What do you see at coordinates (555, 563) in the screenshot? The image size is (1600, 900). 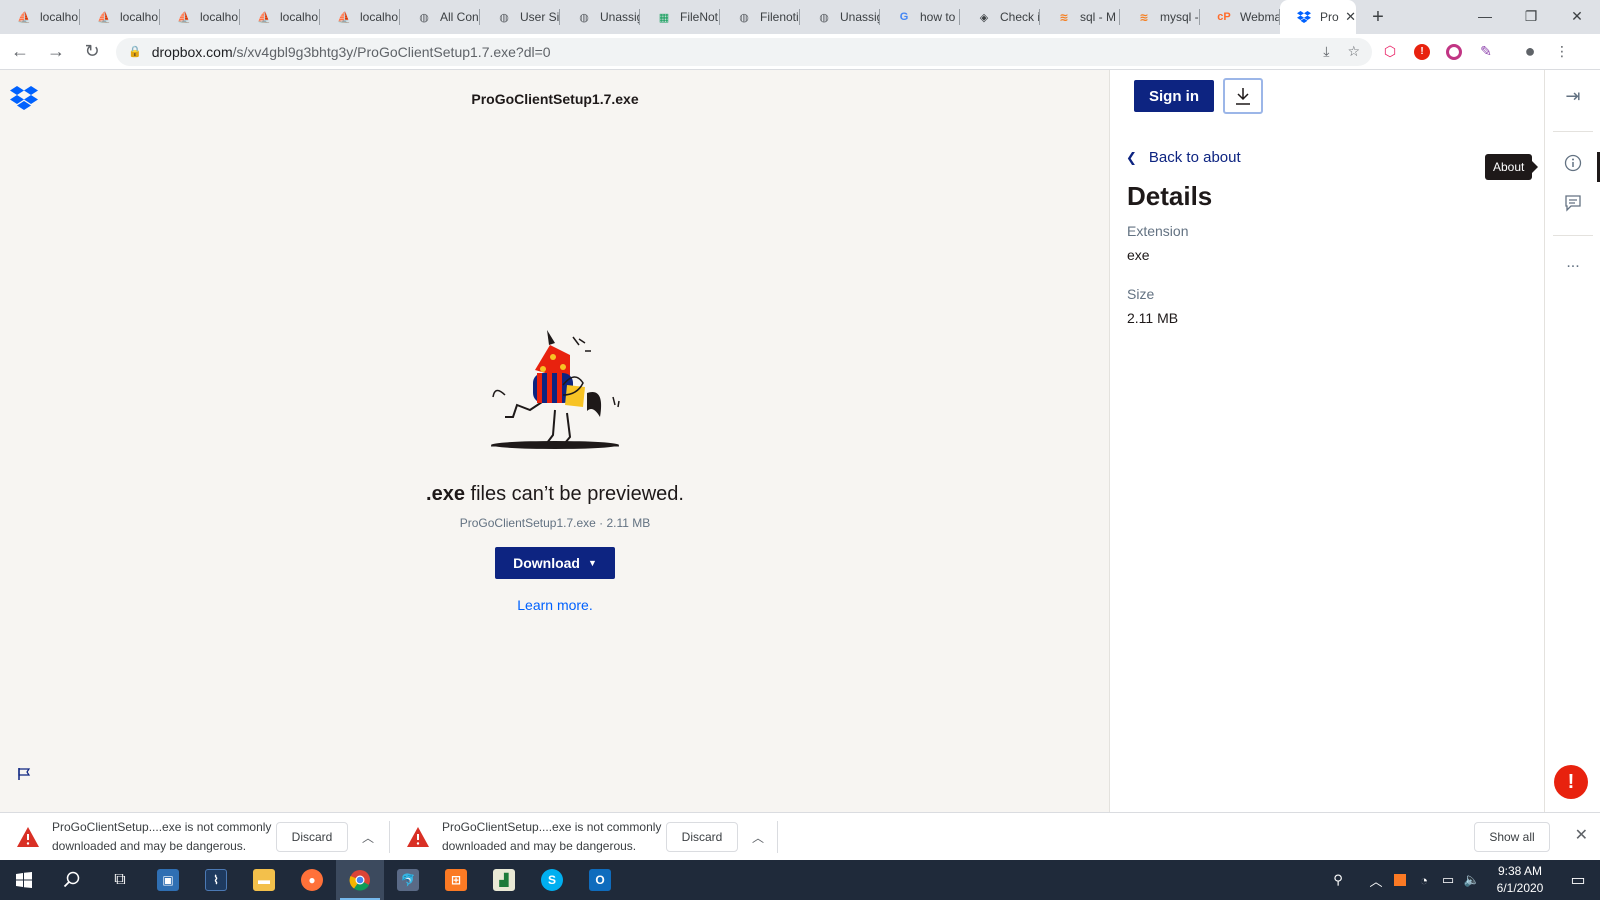 I see `download-button: Download ▼` at bounding box center [555, 563].